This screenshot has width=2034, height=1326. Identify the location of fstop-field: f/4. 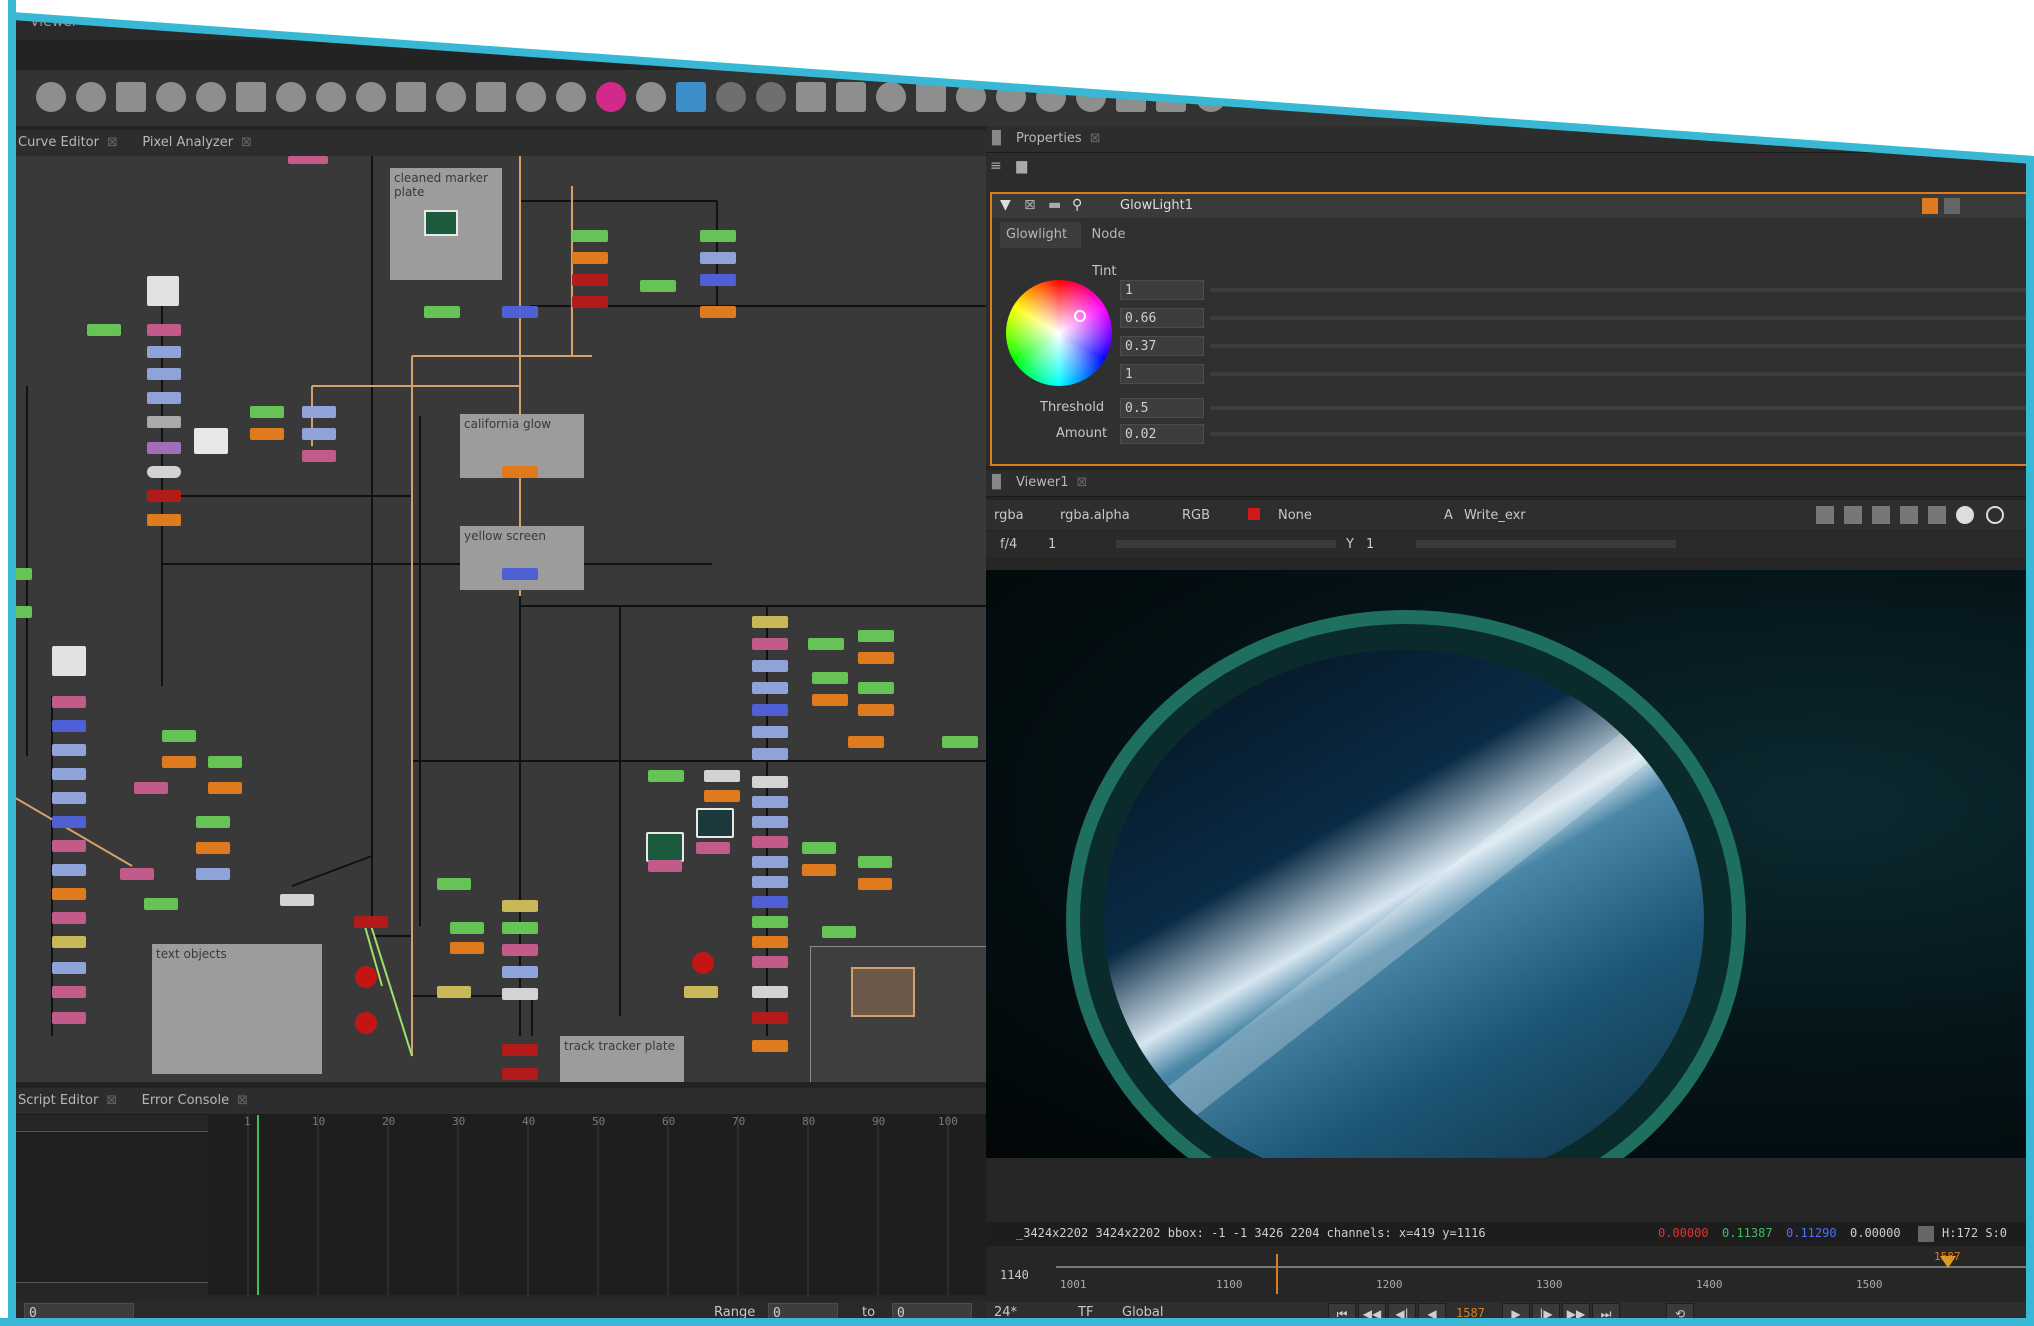
(1008, 544).